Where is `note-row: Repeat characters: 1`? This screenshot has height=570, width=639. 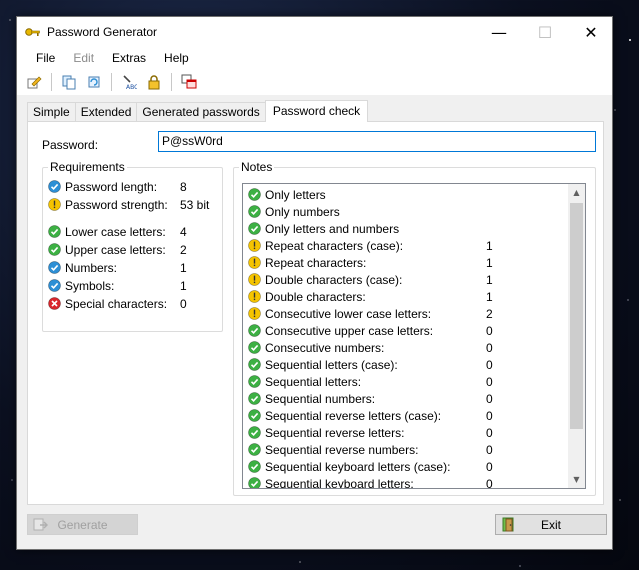
note-row: Repeat characters: 1 is located at coordinates (408, 262).